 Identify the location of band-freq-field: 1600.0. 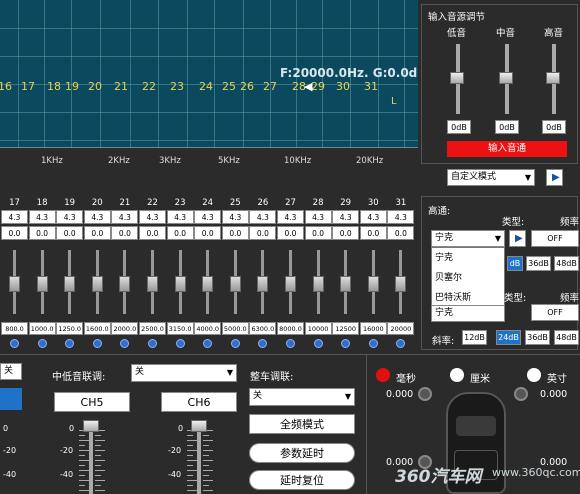
(97, 328).